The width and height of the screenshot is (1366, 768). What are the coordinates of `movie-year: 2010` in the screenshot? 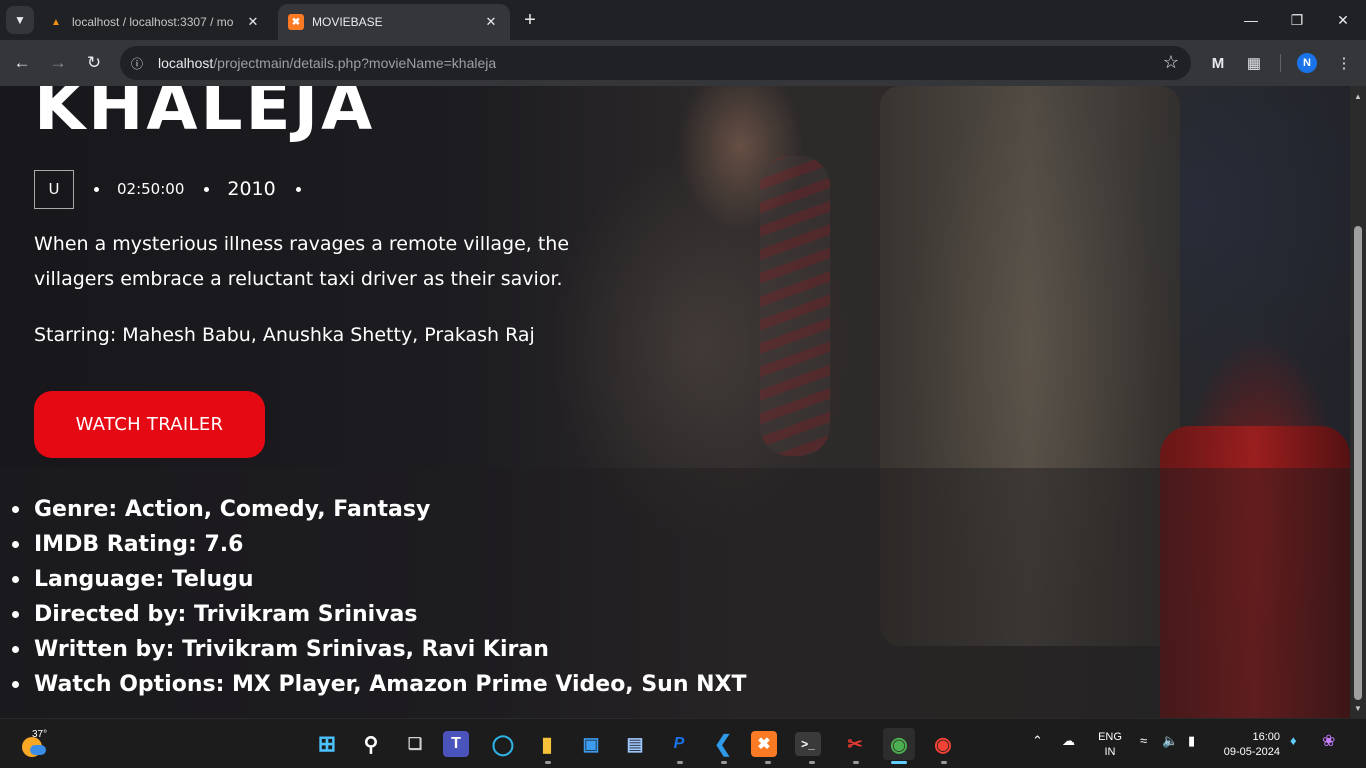 It's located at (251, 189).